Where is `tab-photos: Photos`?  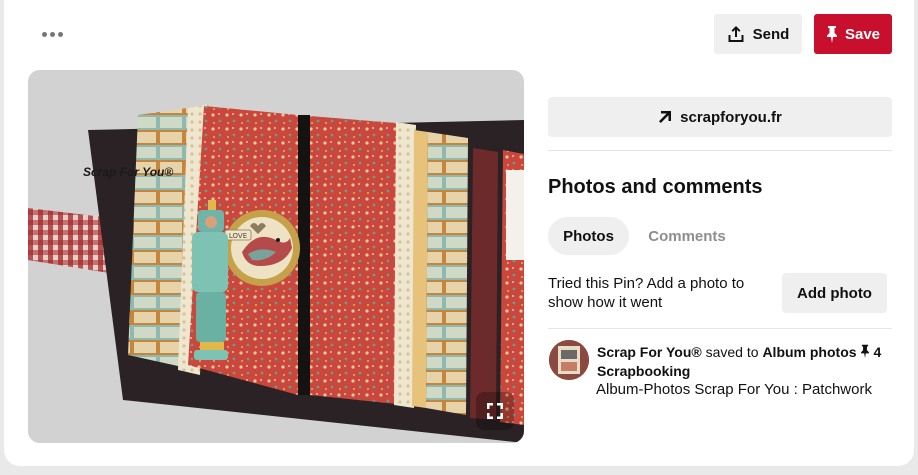
tab-photos: Photos is located at coordinates (588, 236).